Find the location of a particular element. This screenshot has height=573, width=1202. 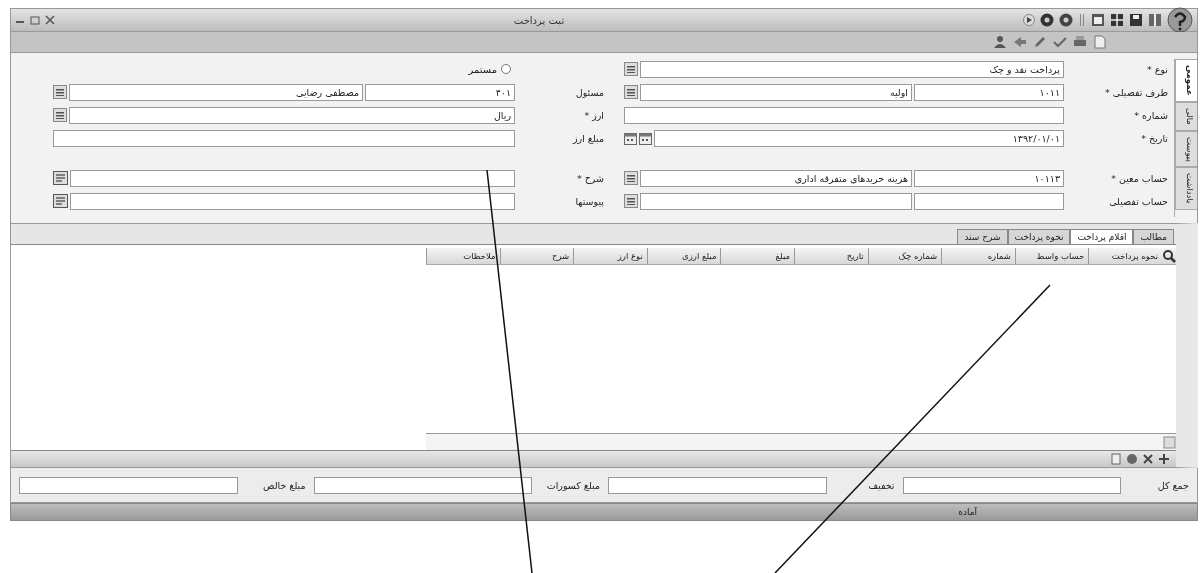

field-label: ارز * is located at coordinates (594, 115).